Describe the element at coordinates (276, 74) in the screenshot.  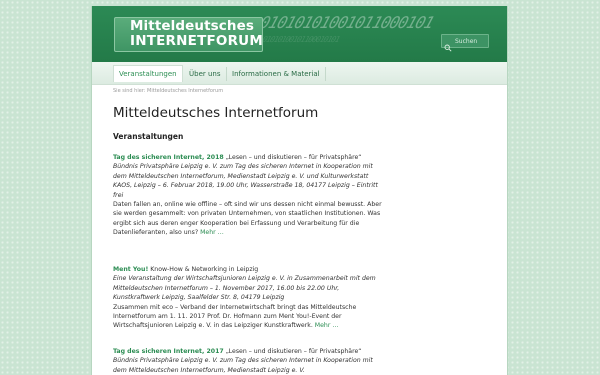
I see `nav-item-informationen: Informationen & Material` at that location.